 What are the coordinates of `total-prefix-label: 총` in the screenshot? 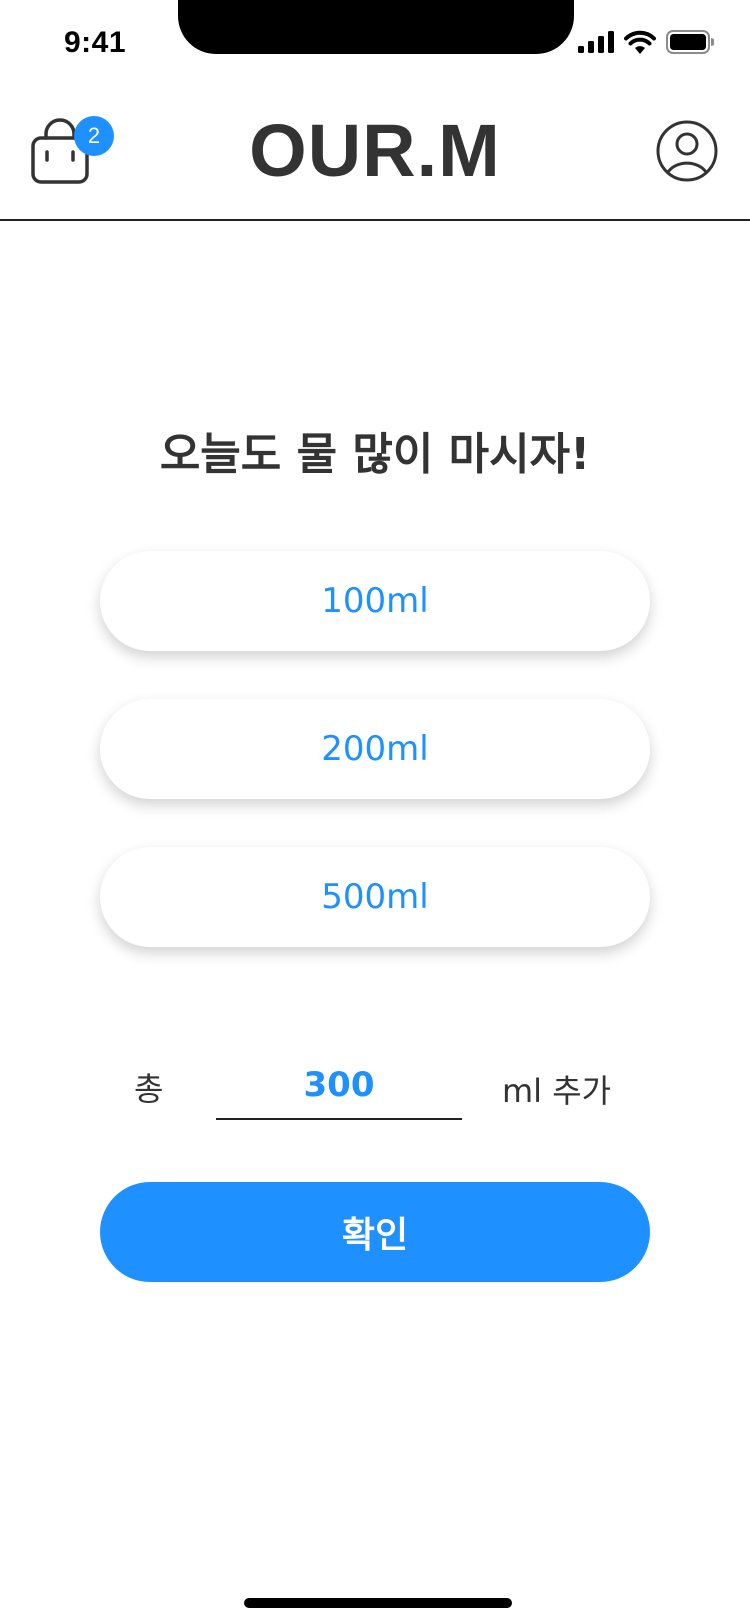 It's located at (149, 1089).